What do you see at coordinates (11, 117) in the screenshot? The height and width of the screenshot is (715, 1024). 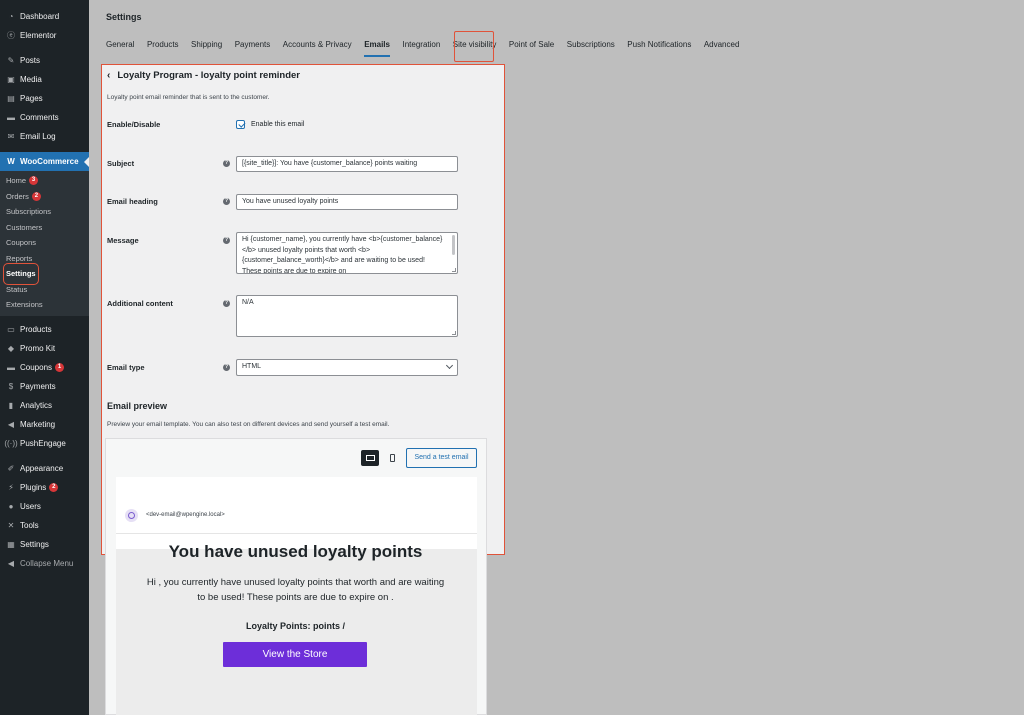 I see `comments-icon: ▬` at bounding box center [11, 117].